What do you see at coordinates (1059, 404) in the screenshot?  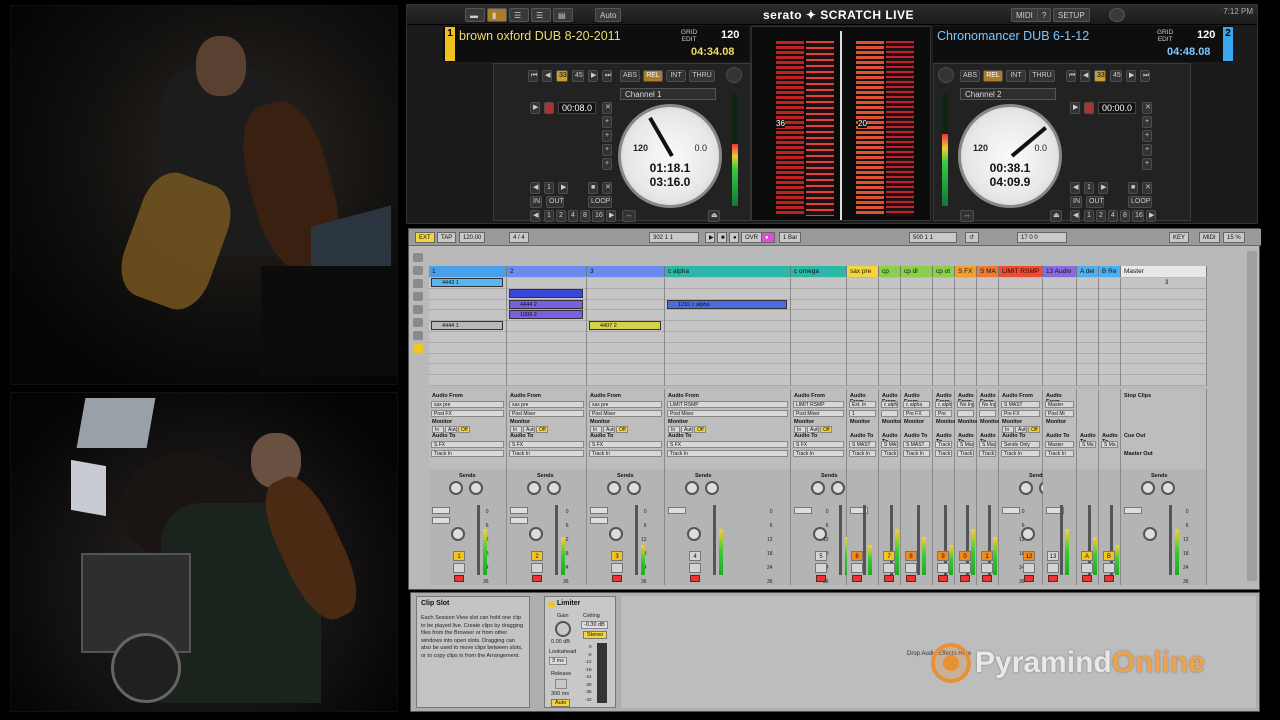 I see `audio-from-select: Master` at bounding box center [1059, 404].